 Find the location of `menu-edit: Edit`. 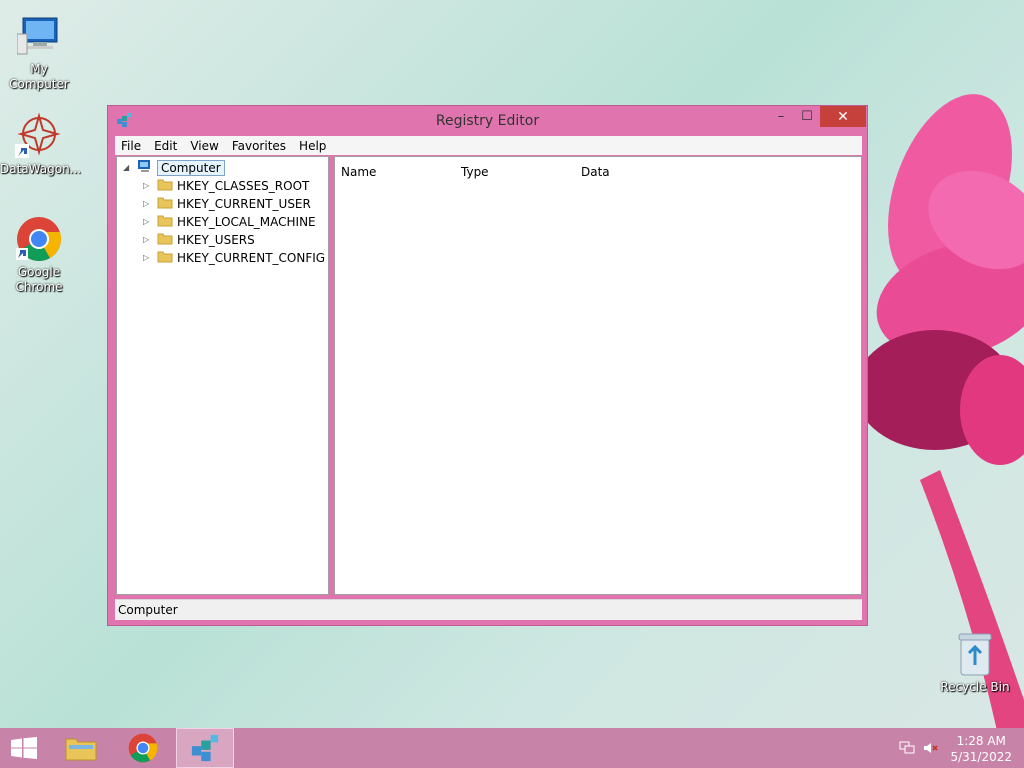

menu-edit: Edit is located at coordinates (166, 146).